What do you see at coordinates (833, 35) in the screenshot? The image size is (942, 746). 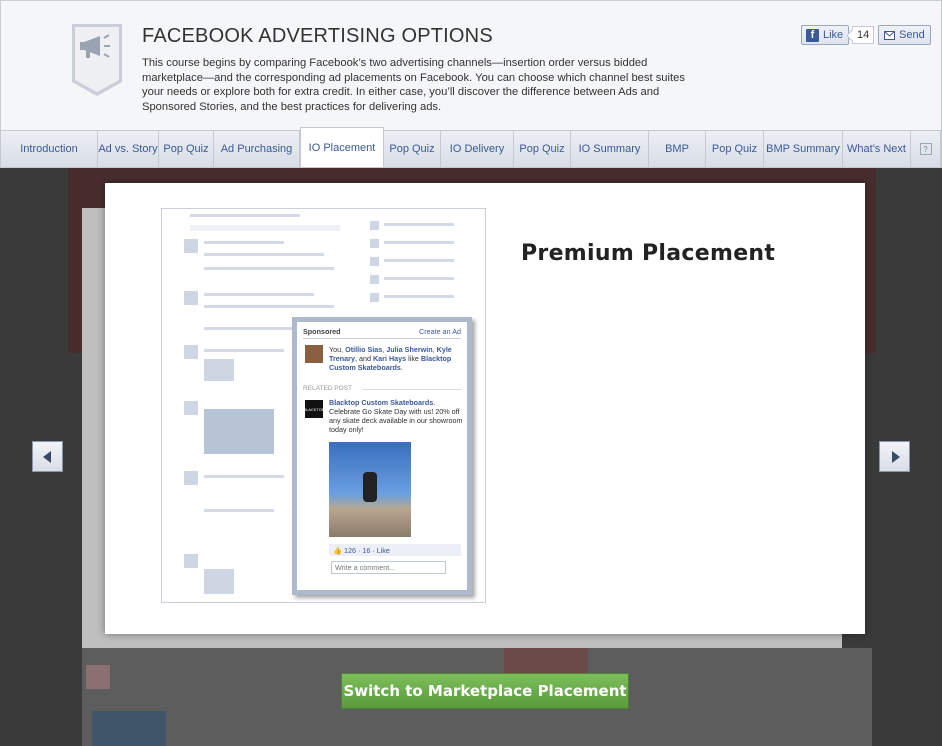 I see `like-label: Like` at bounding box center [833, 35].